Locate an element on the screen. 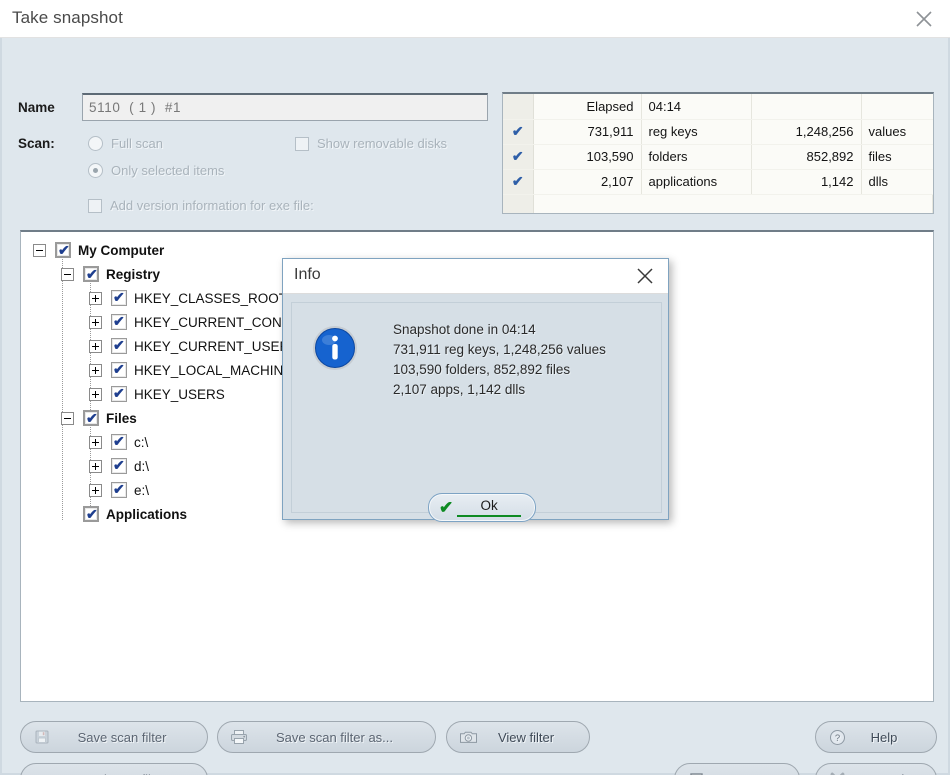  checkbox-show-removable-label: Show removable disks is located at coordinates (382, 143).